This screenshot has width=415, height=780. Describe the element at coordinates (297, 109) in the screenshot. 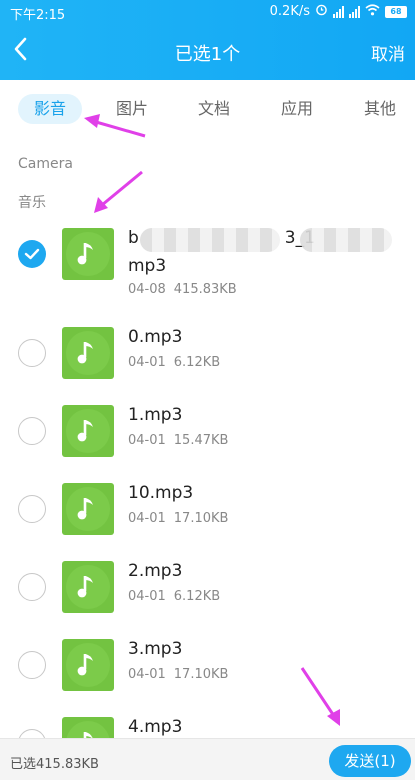

I see `tab-apps: 应用` at that location.